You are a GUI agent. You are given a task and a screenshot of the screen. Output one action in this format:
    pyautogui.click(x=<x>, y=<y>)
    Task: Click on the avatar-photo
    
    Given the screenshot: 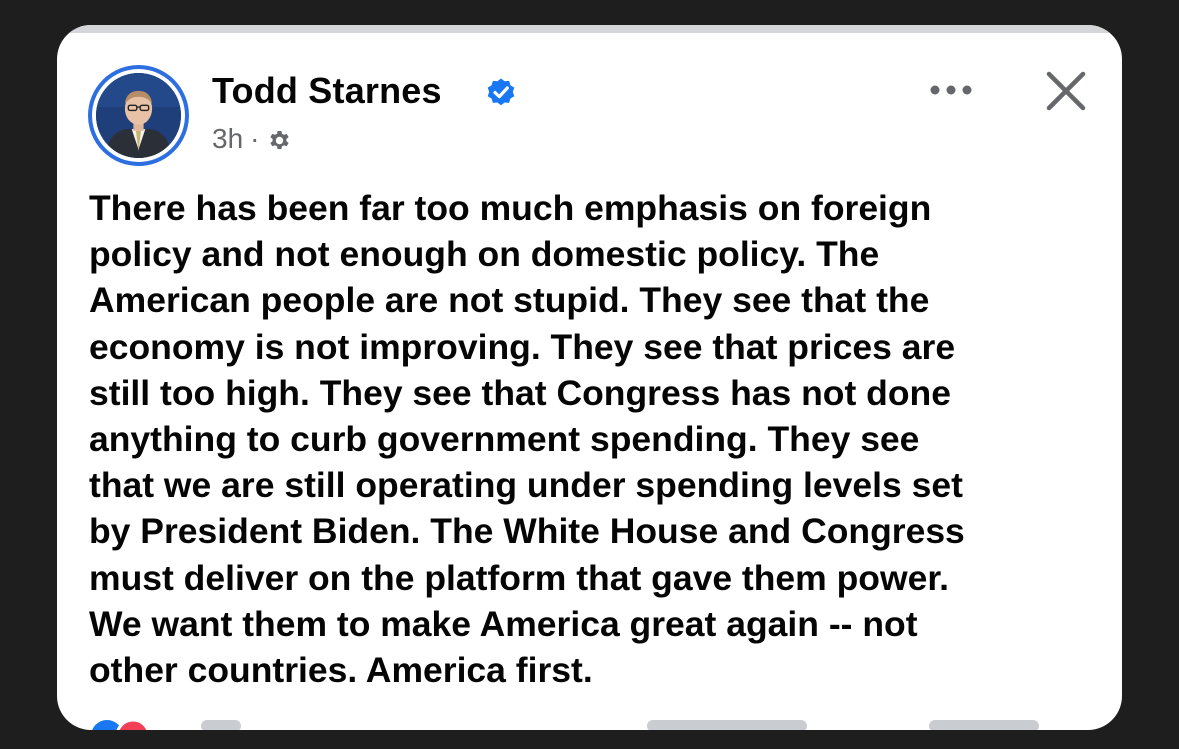 What is the action you would take?
    pyautogui.click(x=138, y=115)
    